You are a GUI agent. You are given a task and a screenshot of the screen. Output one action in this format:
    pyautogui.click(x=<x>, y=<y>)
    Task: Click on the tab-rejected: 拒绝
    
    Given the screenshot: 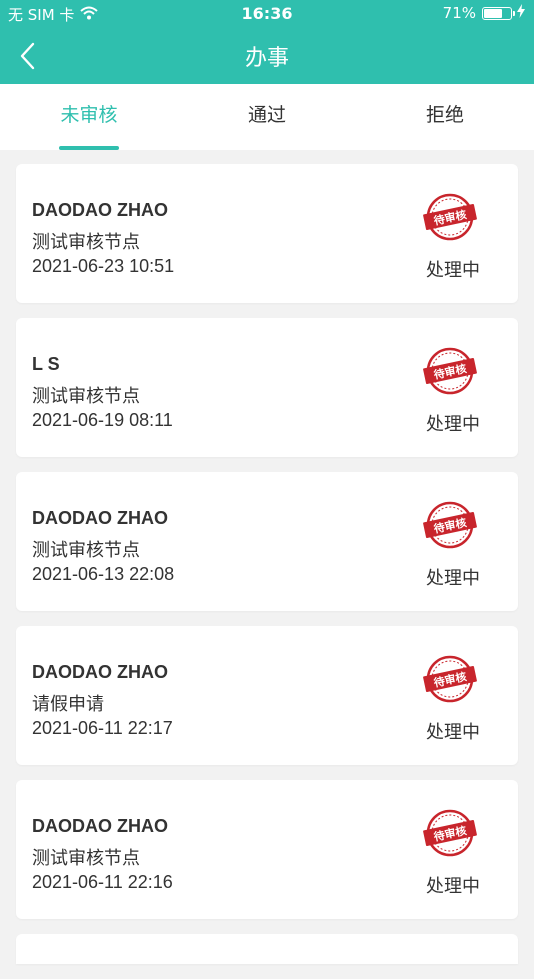 What is the action you would take?
    pyautogui.click(x=445, y=117)
    